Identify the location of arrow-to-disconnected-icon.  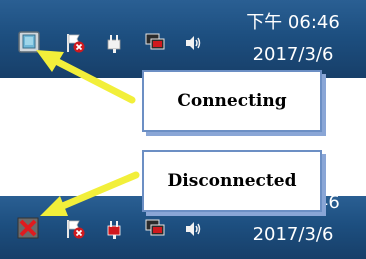
(90, 193).